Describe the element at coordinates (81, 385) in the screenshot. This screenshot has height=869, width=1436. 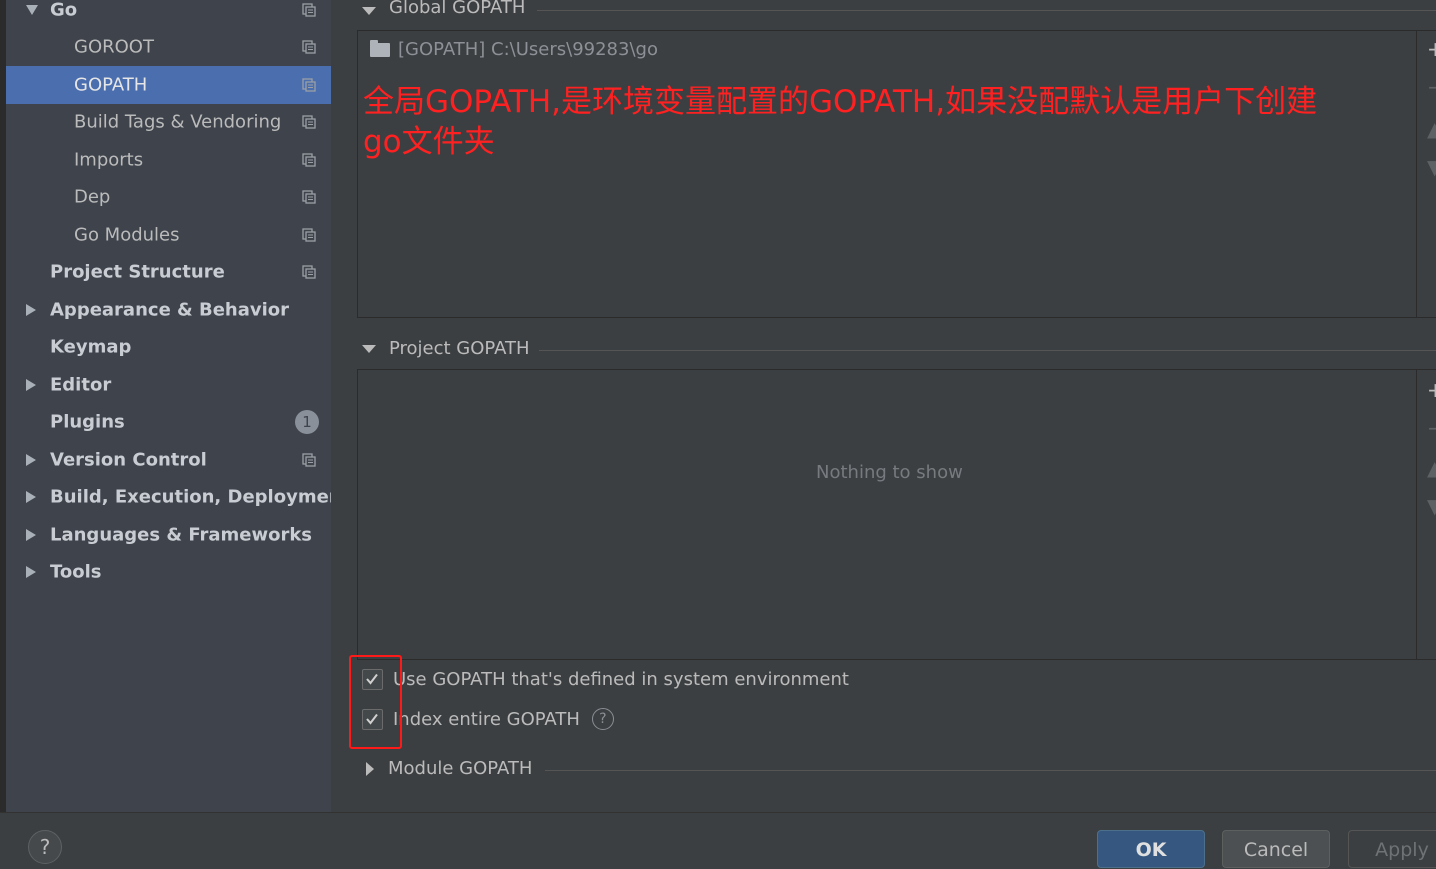
I see `sidebar-item-label: Editor` at that location.